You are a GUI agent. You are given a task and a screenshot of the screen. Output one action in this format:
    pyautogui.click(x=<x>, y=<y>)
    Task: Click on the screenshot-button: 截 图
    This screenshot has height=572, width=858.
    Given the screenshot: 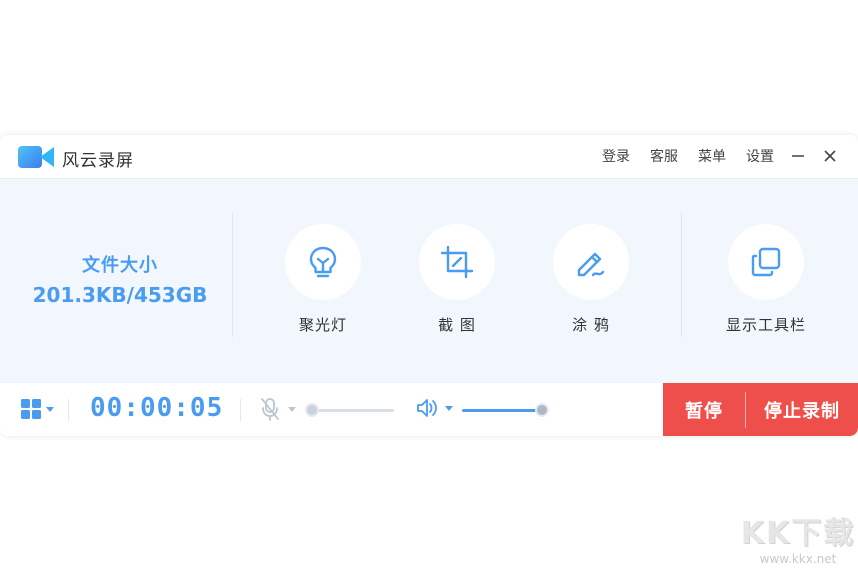 What is the action you would take?
    pyautogui.click(x=457, y=279)
    